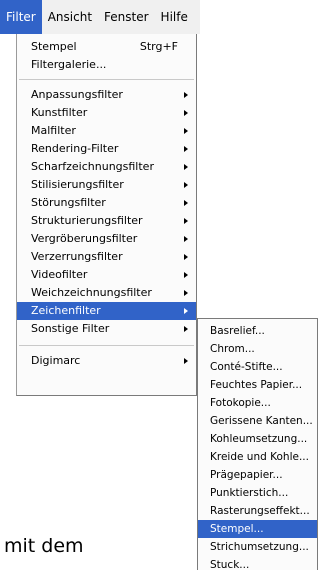  Describe the element at coordinates (59, 274) in the screenshot. I see `menu-item-label: Videofilter` at that location.